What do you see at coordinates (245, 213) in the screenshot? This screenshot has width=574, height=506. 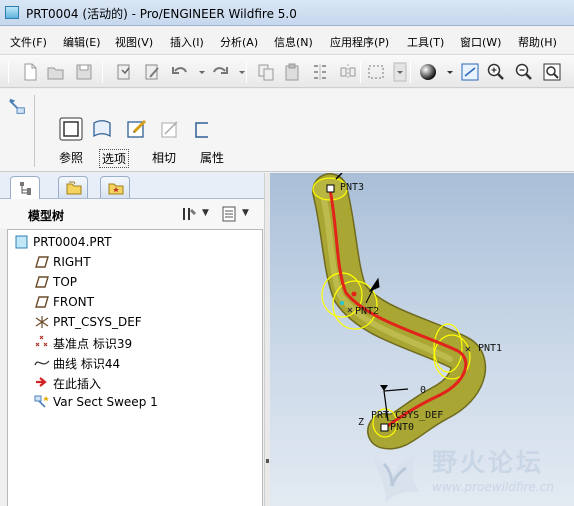 I see `tree-show-dropdown-icon: ▼` at bounding box center [245, 213].